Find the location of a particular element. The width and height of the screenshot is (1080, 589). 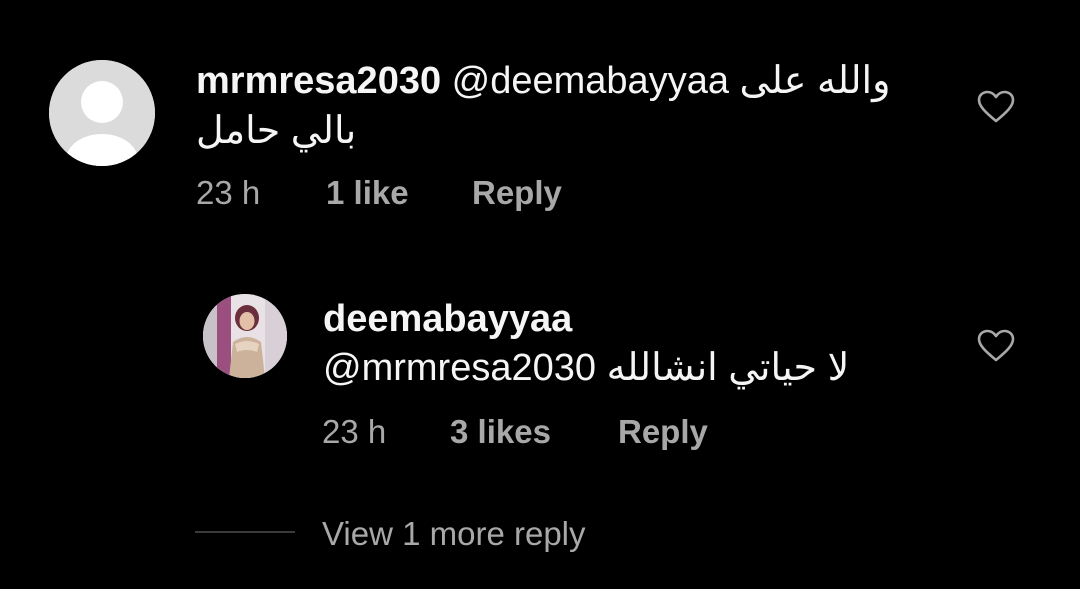

replies-divider is located at coordinates (245, 532).